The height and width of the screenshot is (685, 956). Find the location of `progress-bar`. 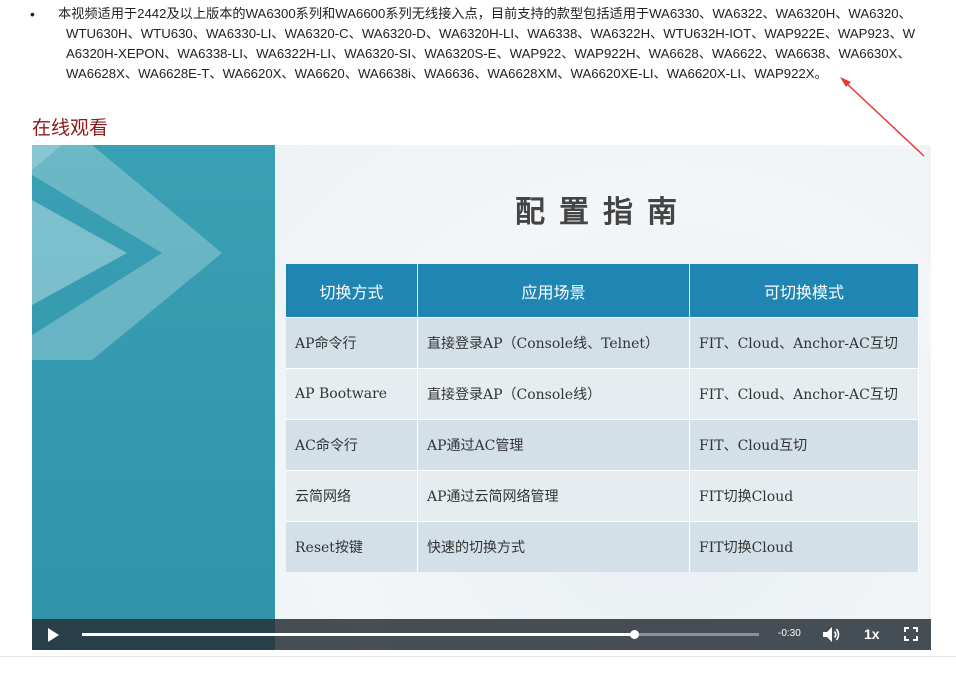

progress-bar is located at coordinates (420, 634).